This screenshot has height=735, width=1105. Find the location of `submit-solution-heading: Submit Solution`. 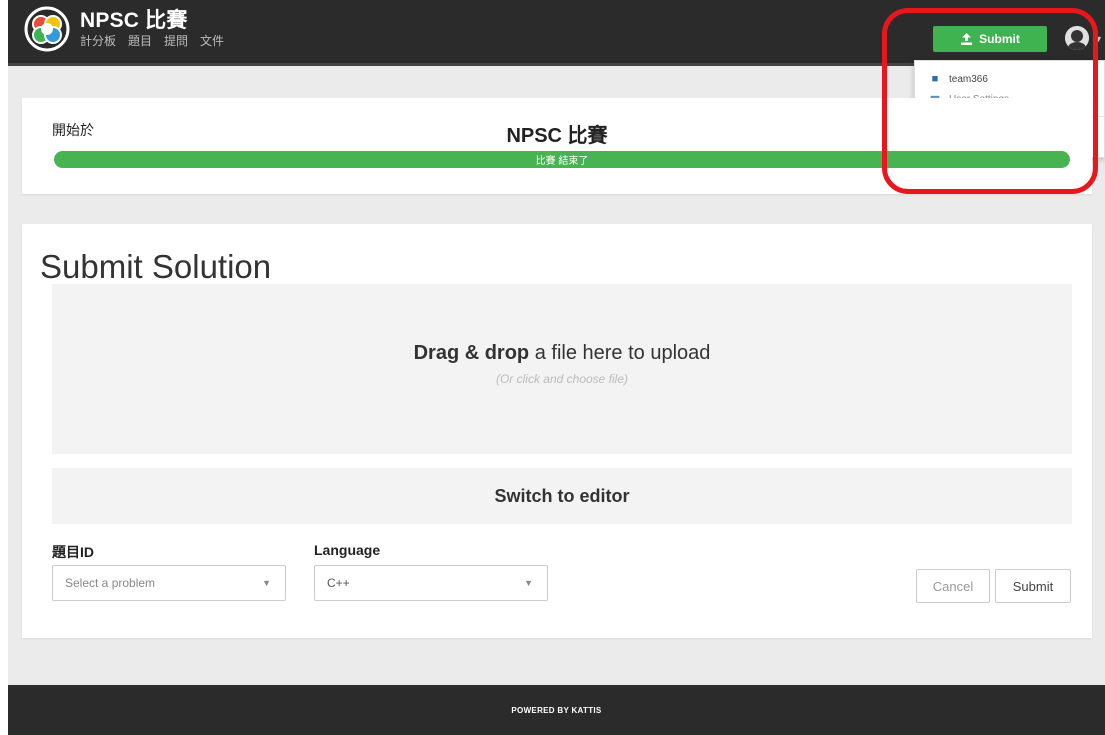

submit-solution-heading: Submit Solution is located at coordinates (156, 266).